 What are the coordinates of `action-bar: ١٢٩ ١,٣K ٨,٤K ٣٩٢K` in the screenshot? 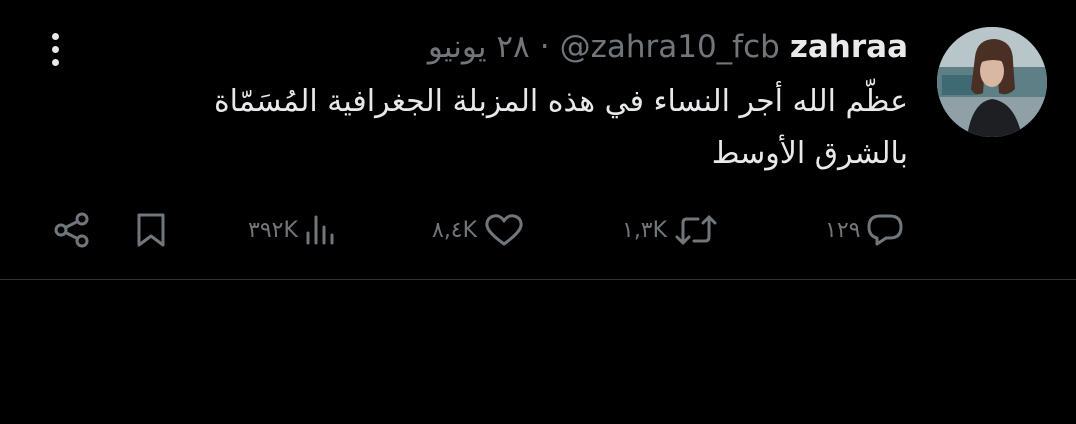 It's located at (538, 230).